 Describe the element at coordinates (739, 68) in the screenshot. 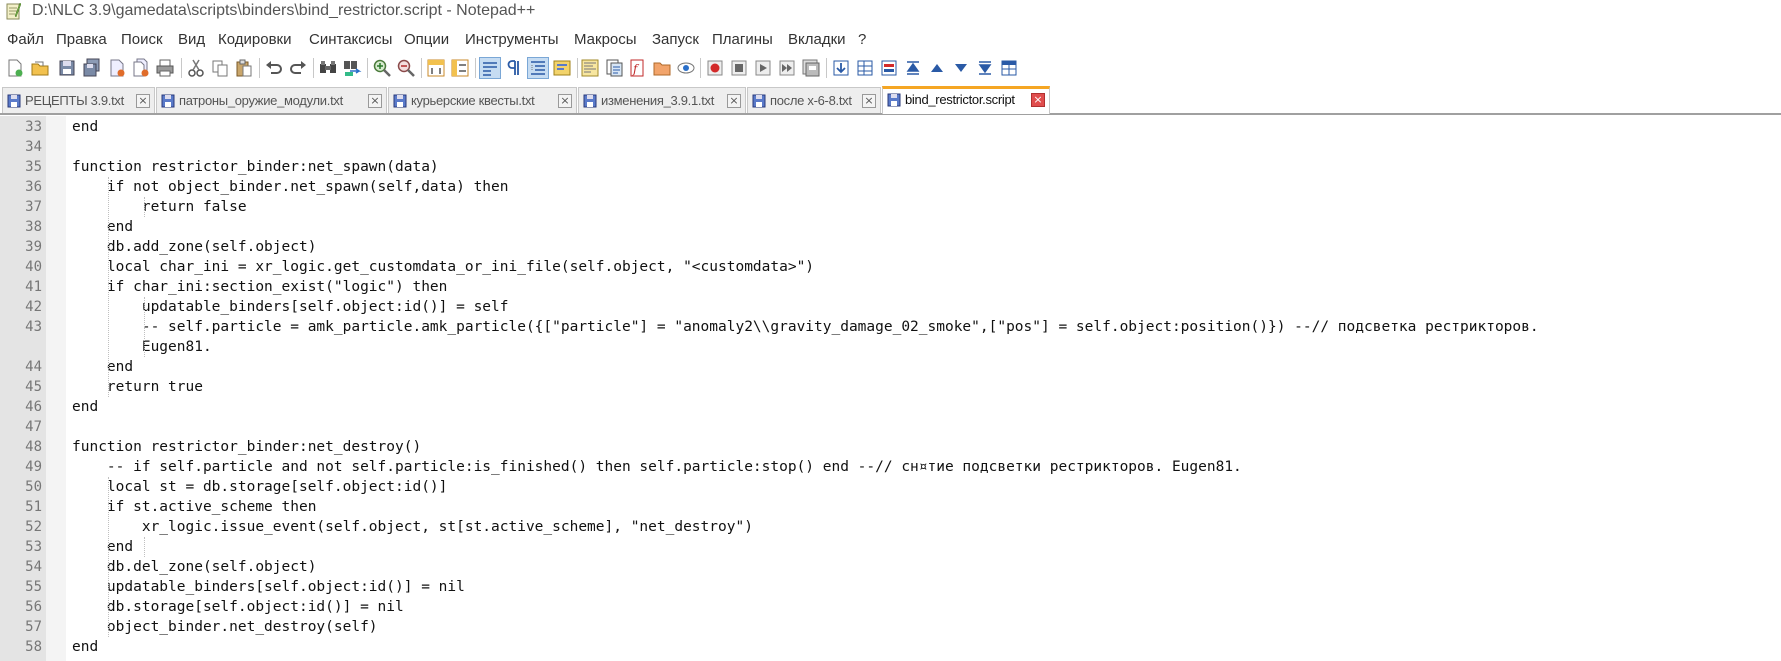

I see `stop-macro-icon` at that location.